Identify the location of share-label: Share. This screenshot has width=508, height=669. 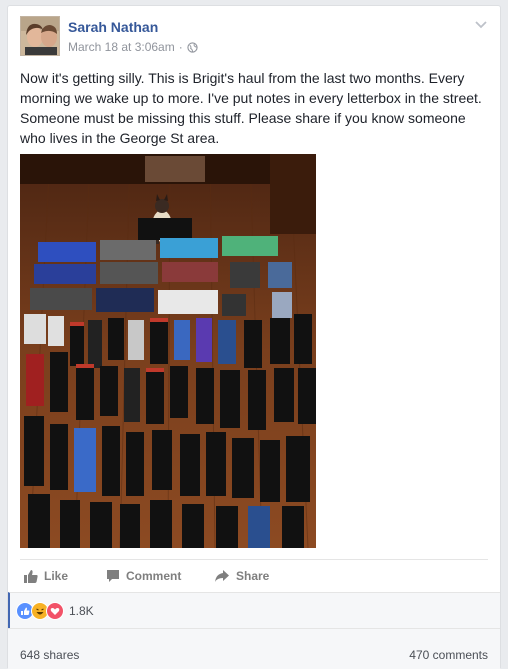
(253, 576).